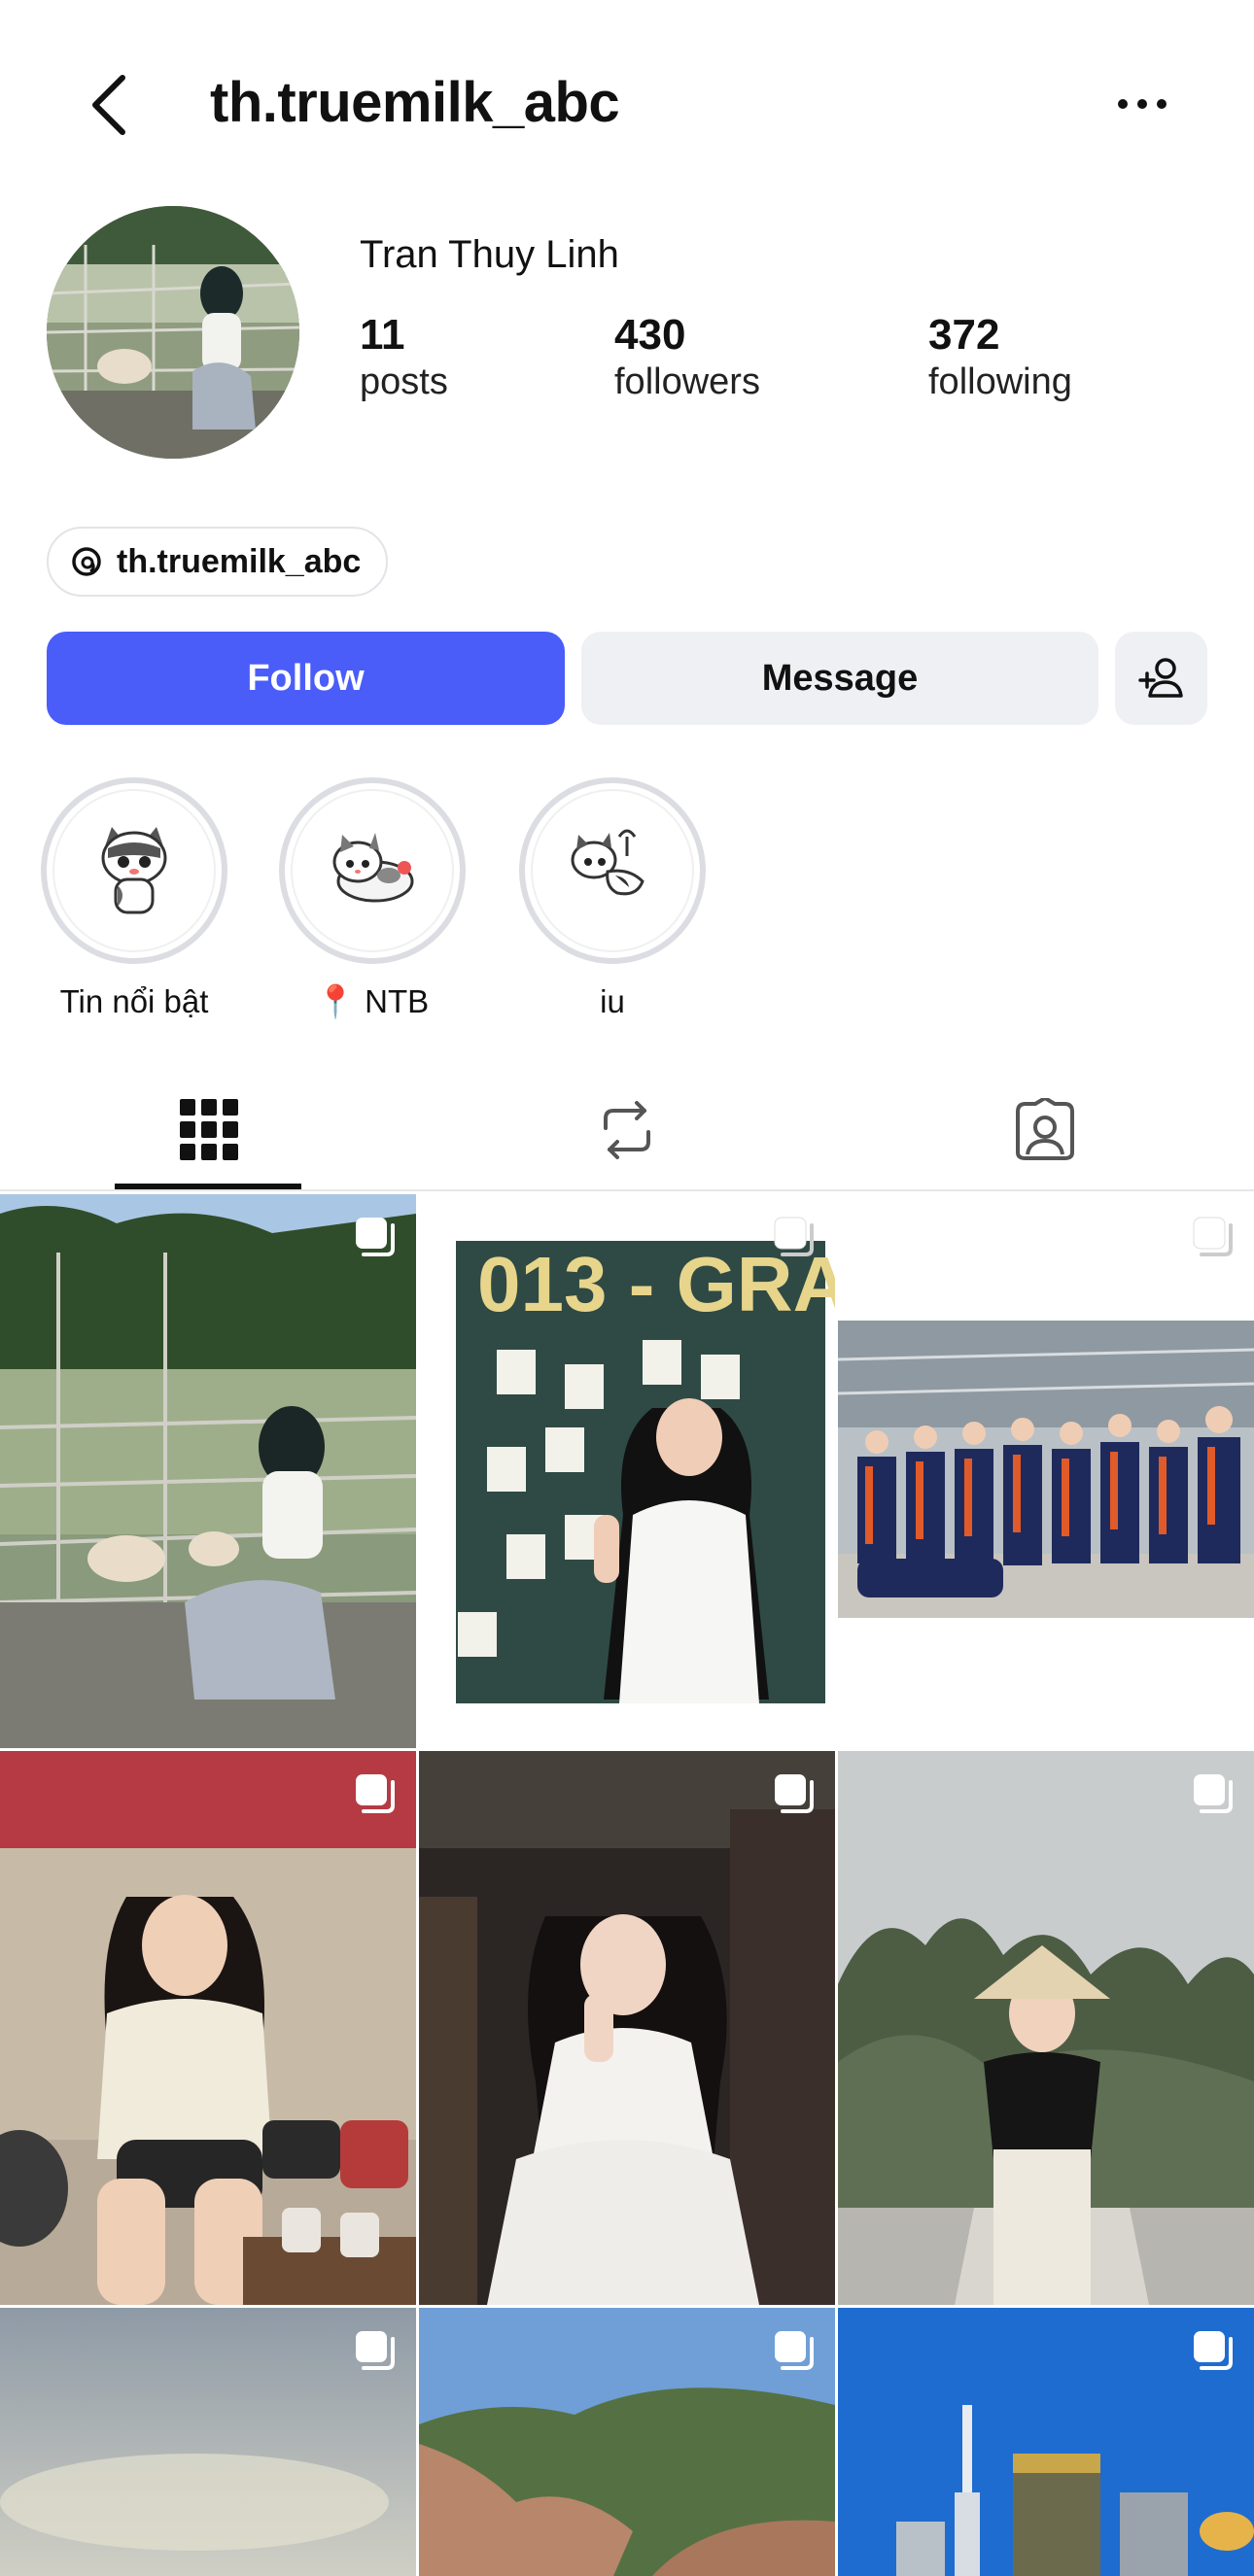  Describe the element at coordinates (1000, 381) in the screenshot. I see `following-label: following` at that location.